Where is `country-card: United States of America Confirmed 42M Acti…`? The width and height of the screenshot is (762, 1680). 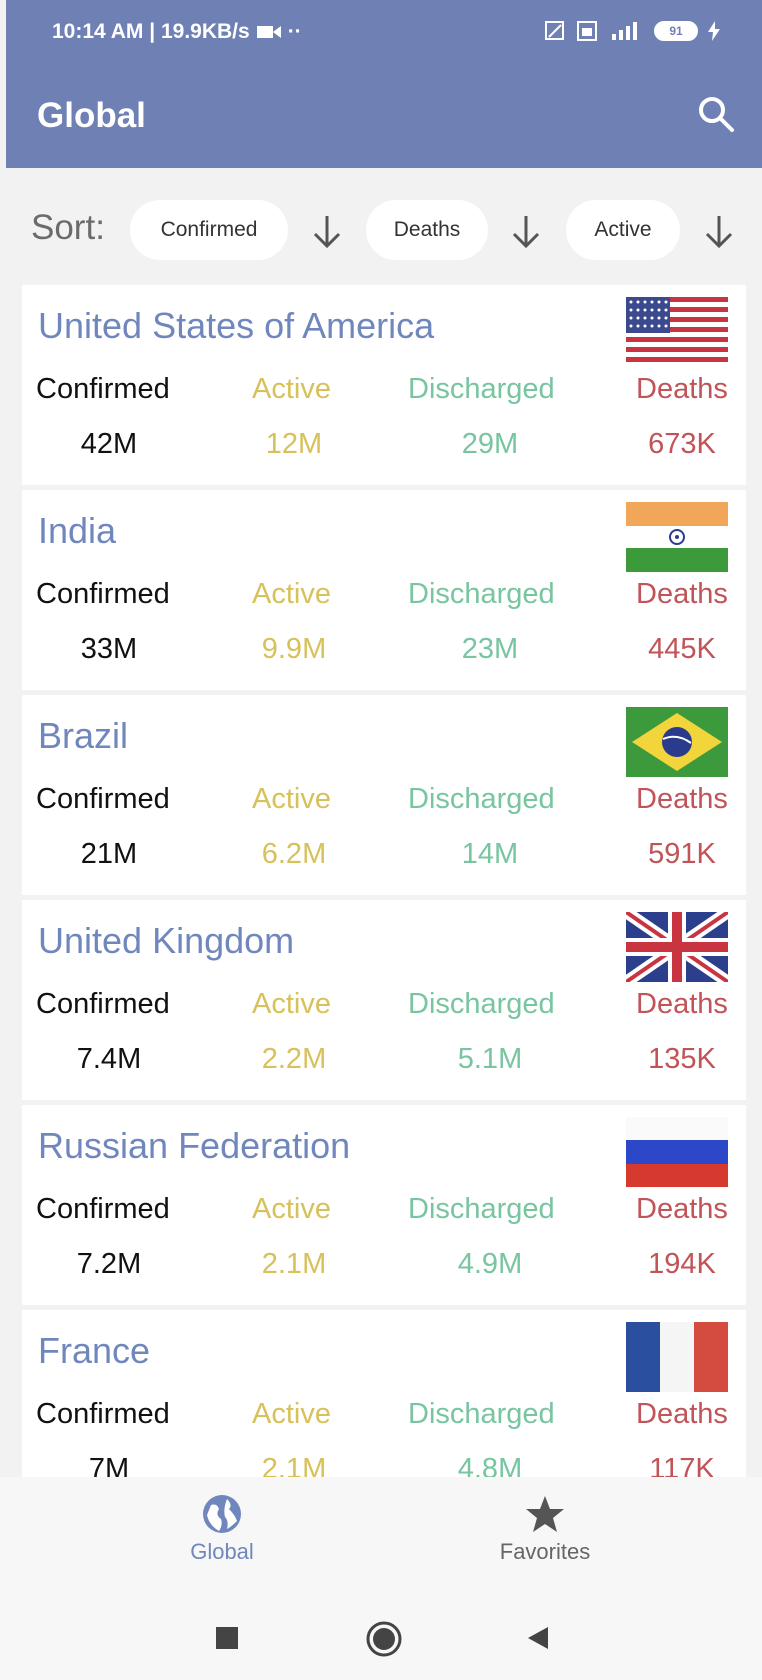 country-card: United States of America Confirmed 42M Acti… is located at coordinates (384, 385).